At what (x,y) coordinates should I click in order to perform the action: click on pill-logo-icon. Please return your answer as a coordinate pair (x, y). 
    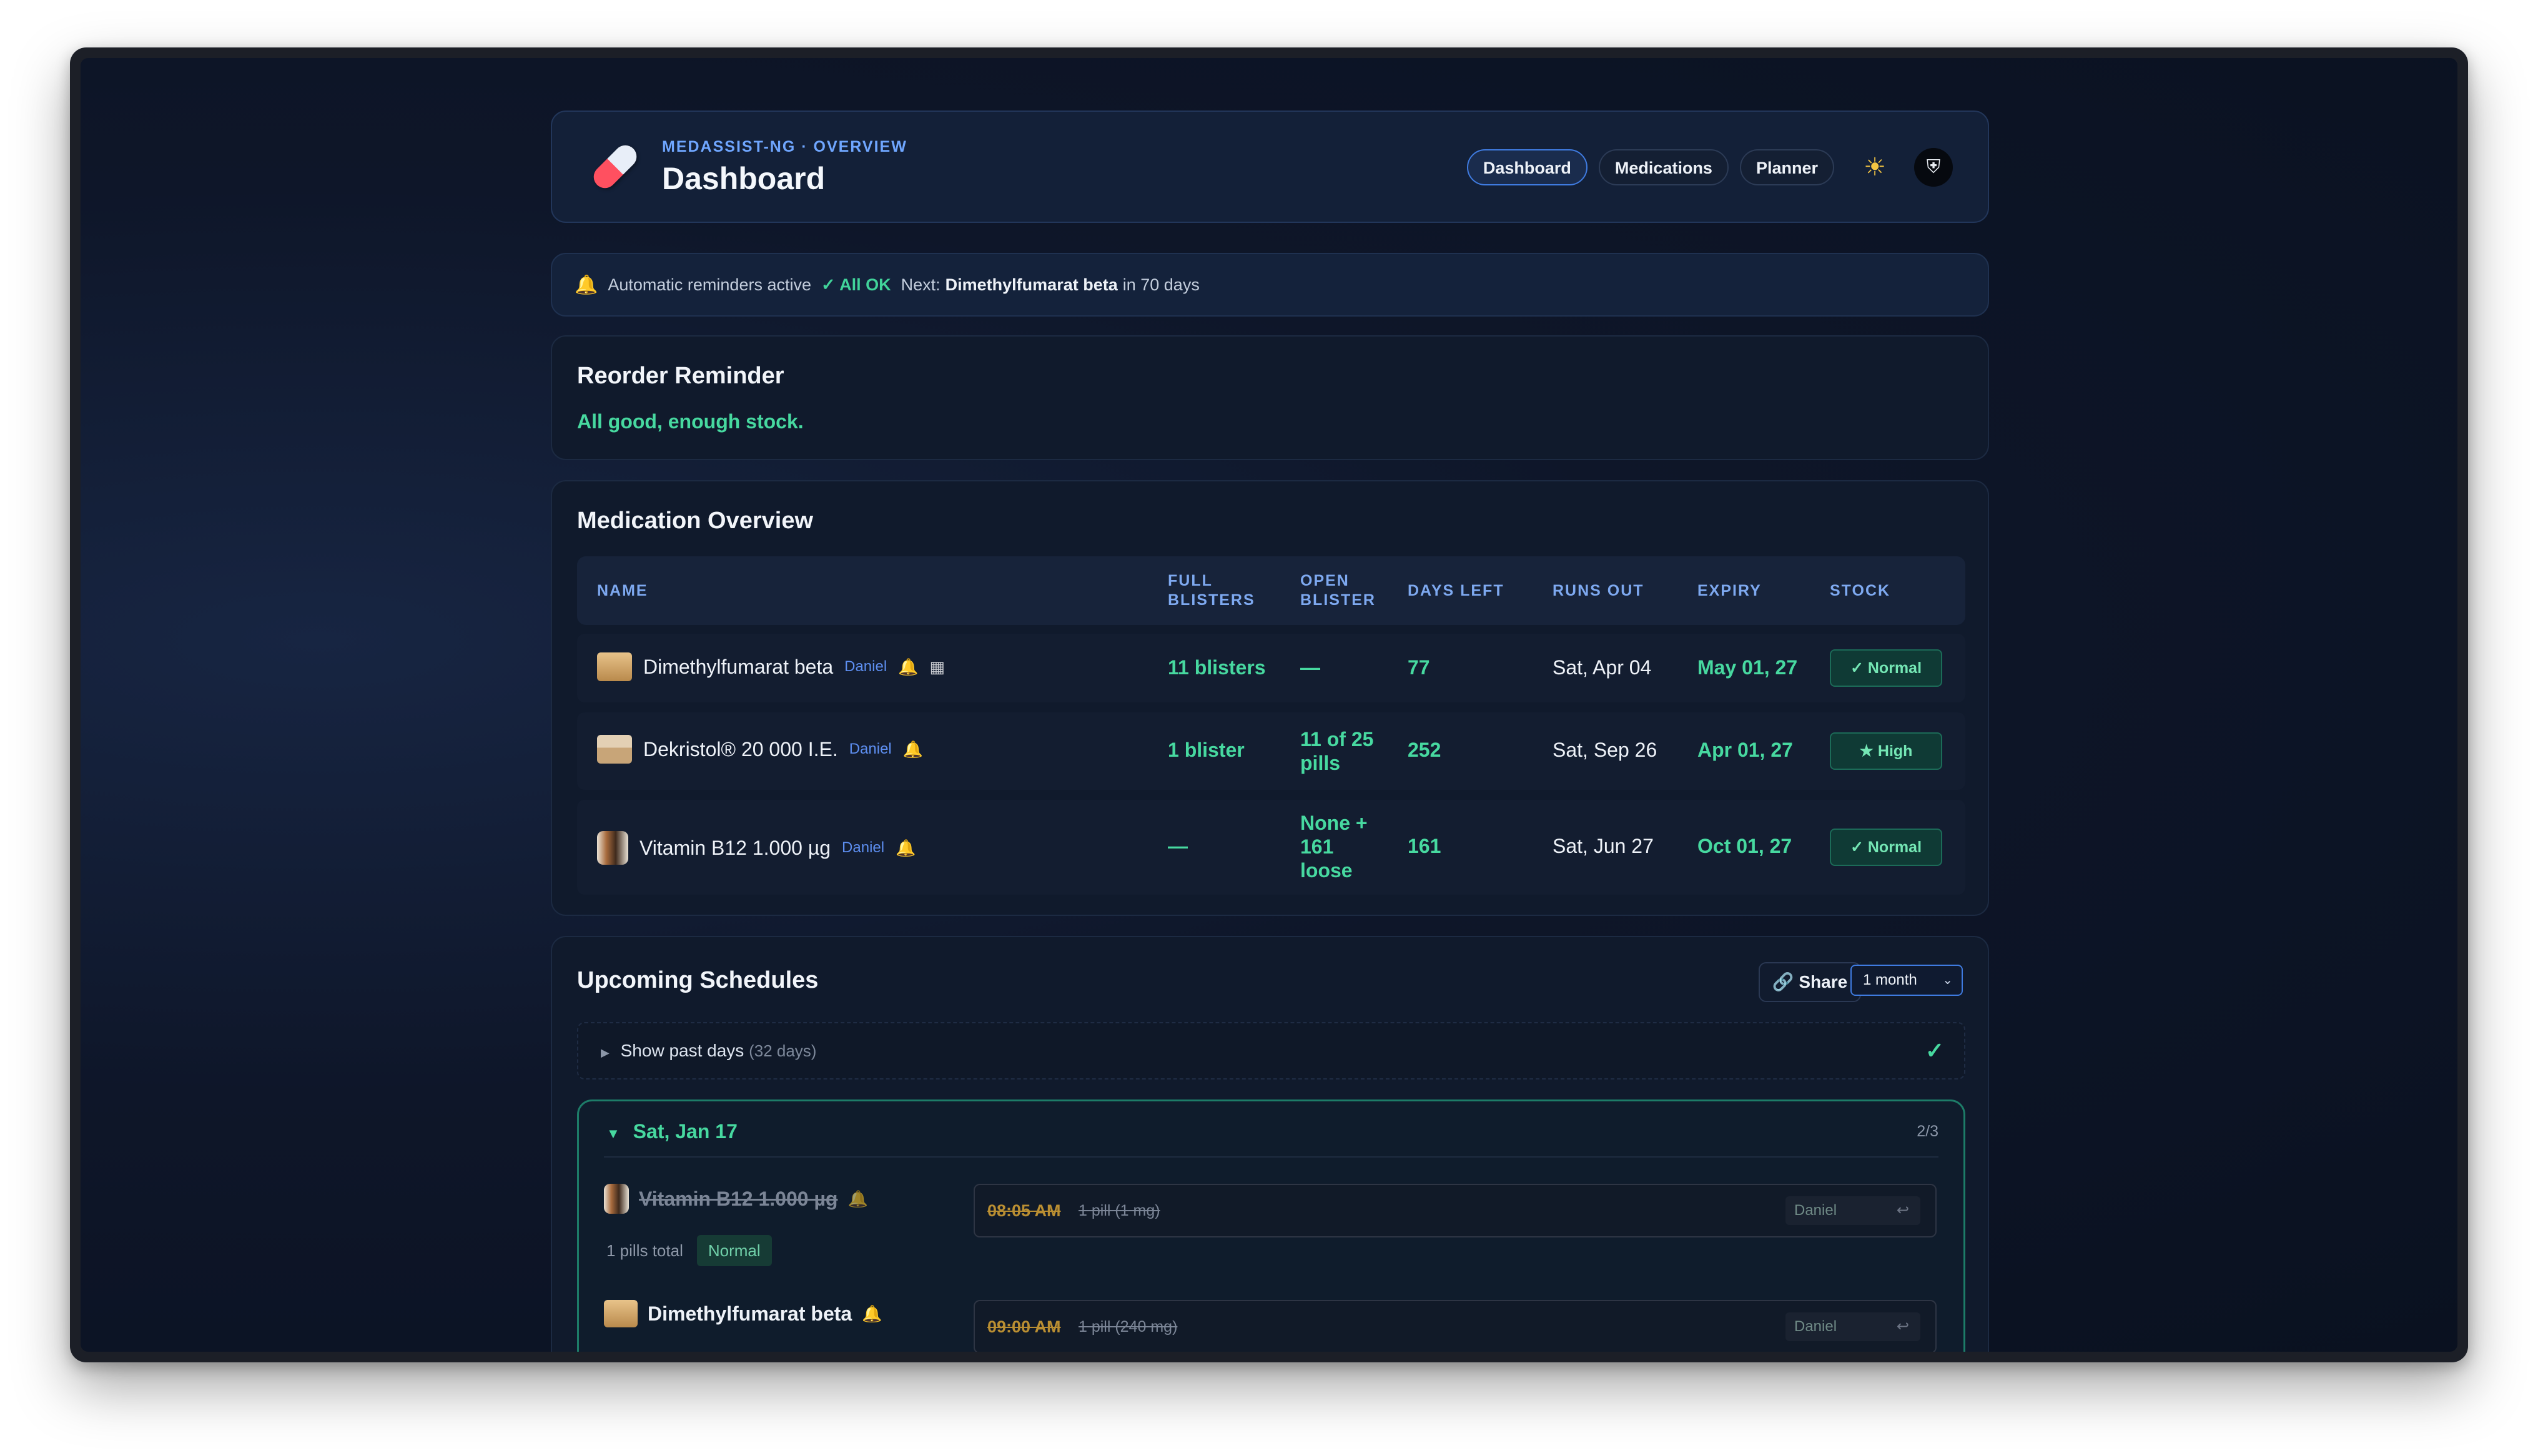
    Looking at the image, I should click on (615, 166).